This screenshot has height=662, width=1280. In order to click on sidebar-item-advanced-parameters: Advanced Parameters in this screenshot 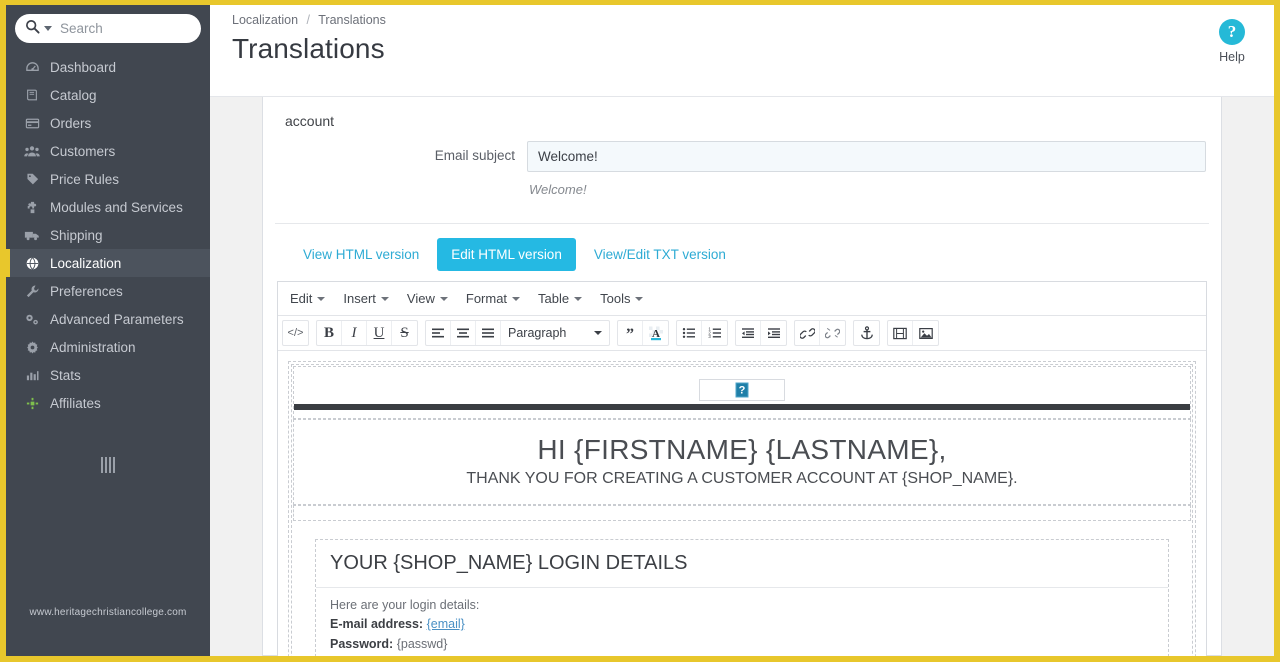, I will do `click(108, 319)`.